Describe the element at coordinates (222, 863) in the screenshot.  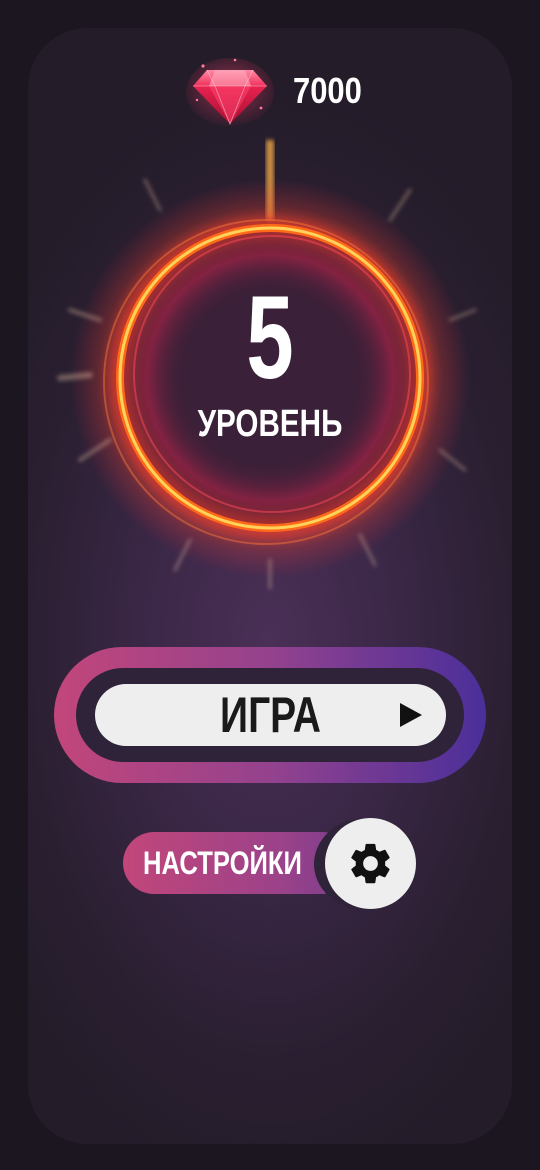
I see `settings-label: НАСТРОЙКИ` at that location.